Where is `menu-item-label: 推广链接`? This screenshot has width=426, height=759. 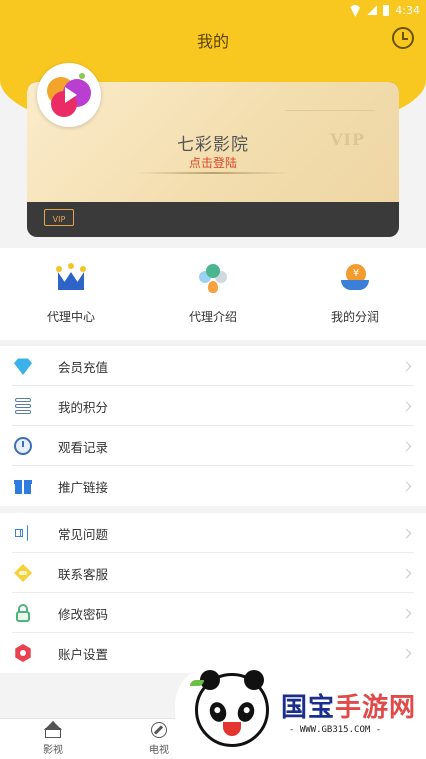
menu-item-label: 推广链接 is located at coordinates (83, 487).